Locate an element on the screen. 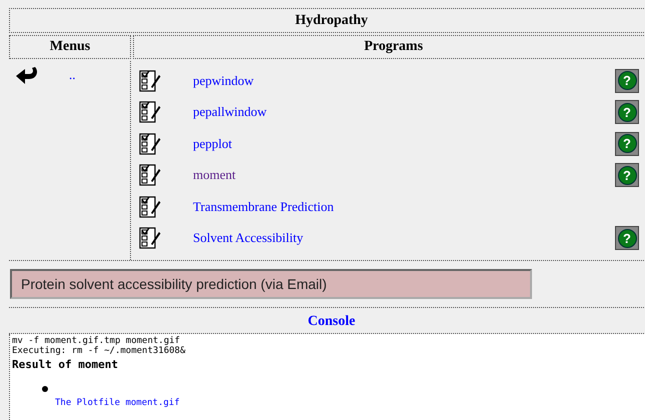 Image resolution: width=645 pixels, height=420 pixels. program-link: pepwindow is located at coordinates (223, 80).